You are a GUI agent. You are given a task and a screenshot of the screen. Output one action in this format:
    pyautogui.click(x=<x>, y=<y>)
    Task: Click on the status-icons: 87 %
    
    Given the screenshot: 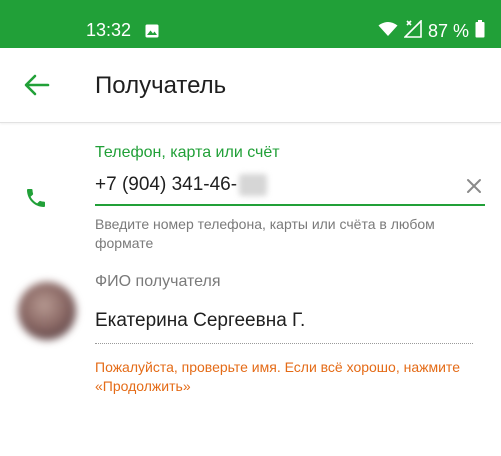 What is the action you would take?
    pyautogui.click(x=431, y=30)
    